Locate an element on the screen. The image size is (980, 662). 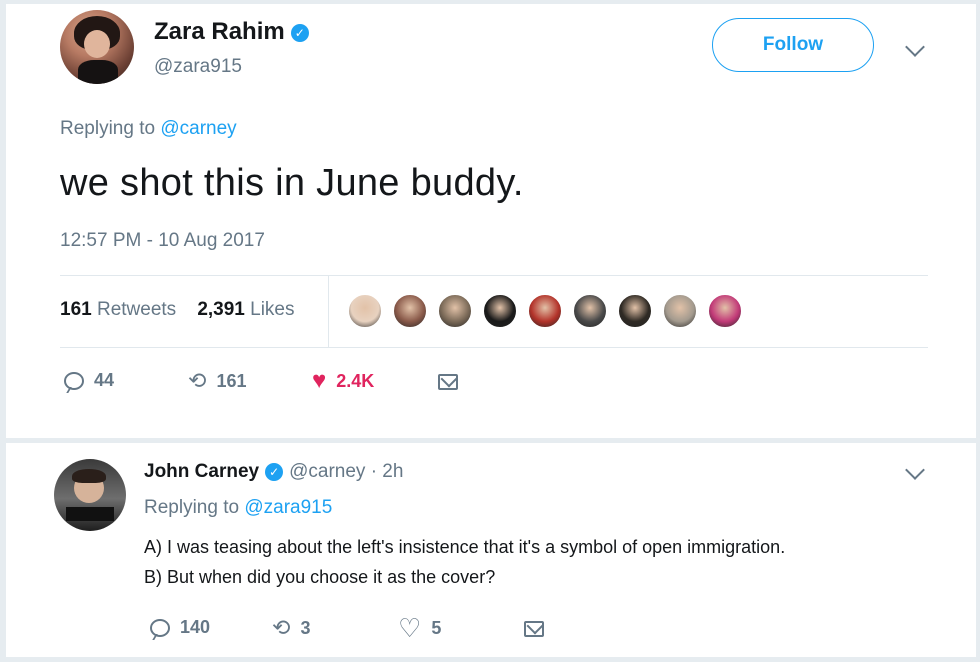
like-button: ♡ 5 is located at coordinates (419, 628).